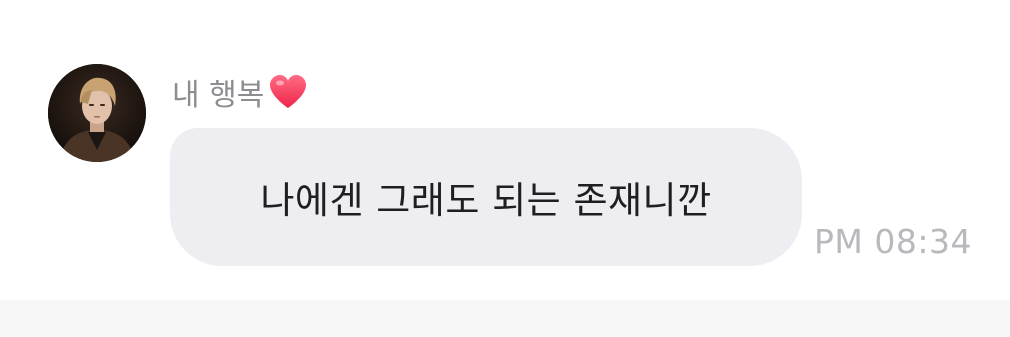 The image size is (1010, 337). I want to click on profile-photo-icon, so click(97, 113).